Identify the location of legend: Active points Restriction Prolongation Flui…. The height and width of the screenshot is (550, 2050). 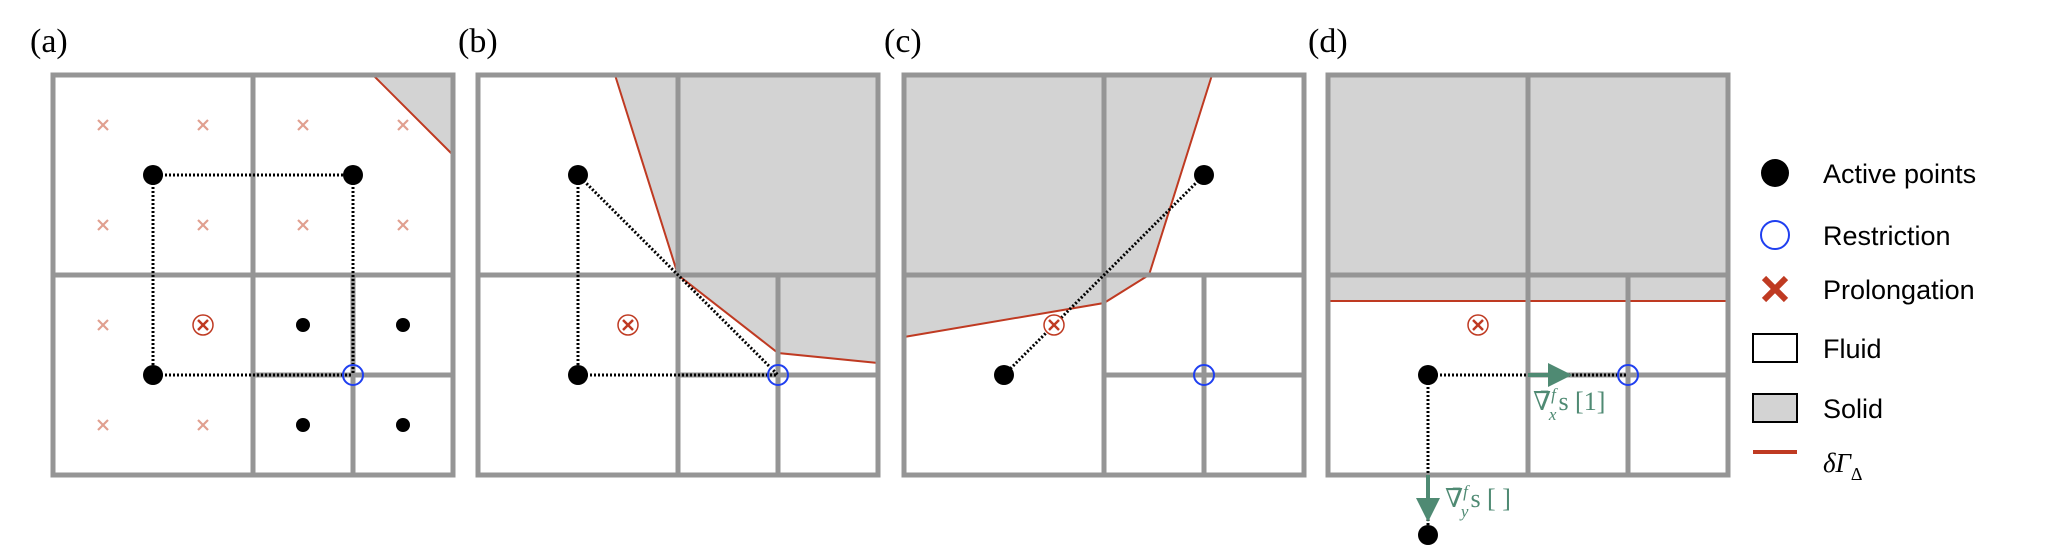
(1864, 321).